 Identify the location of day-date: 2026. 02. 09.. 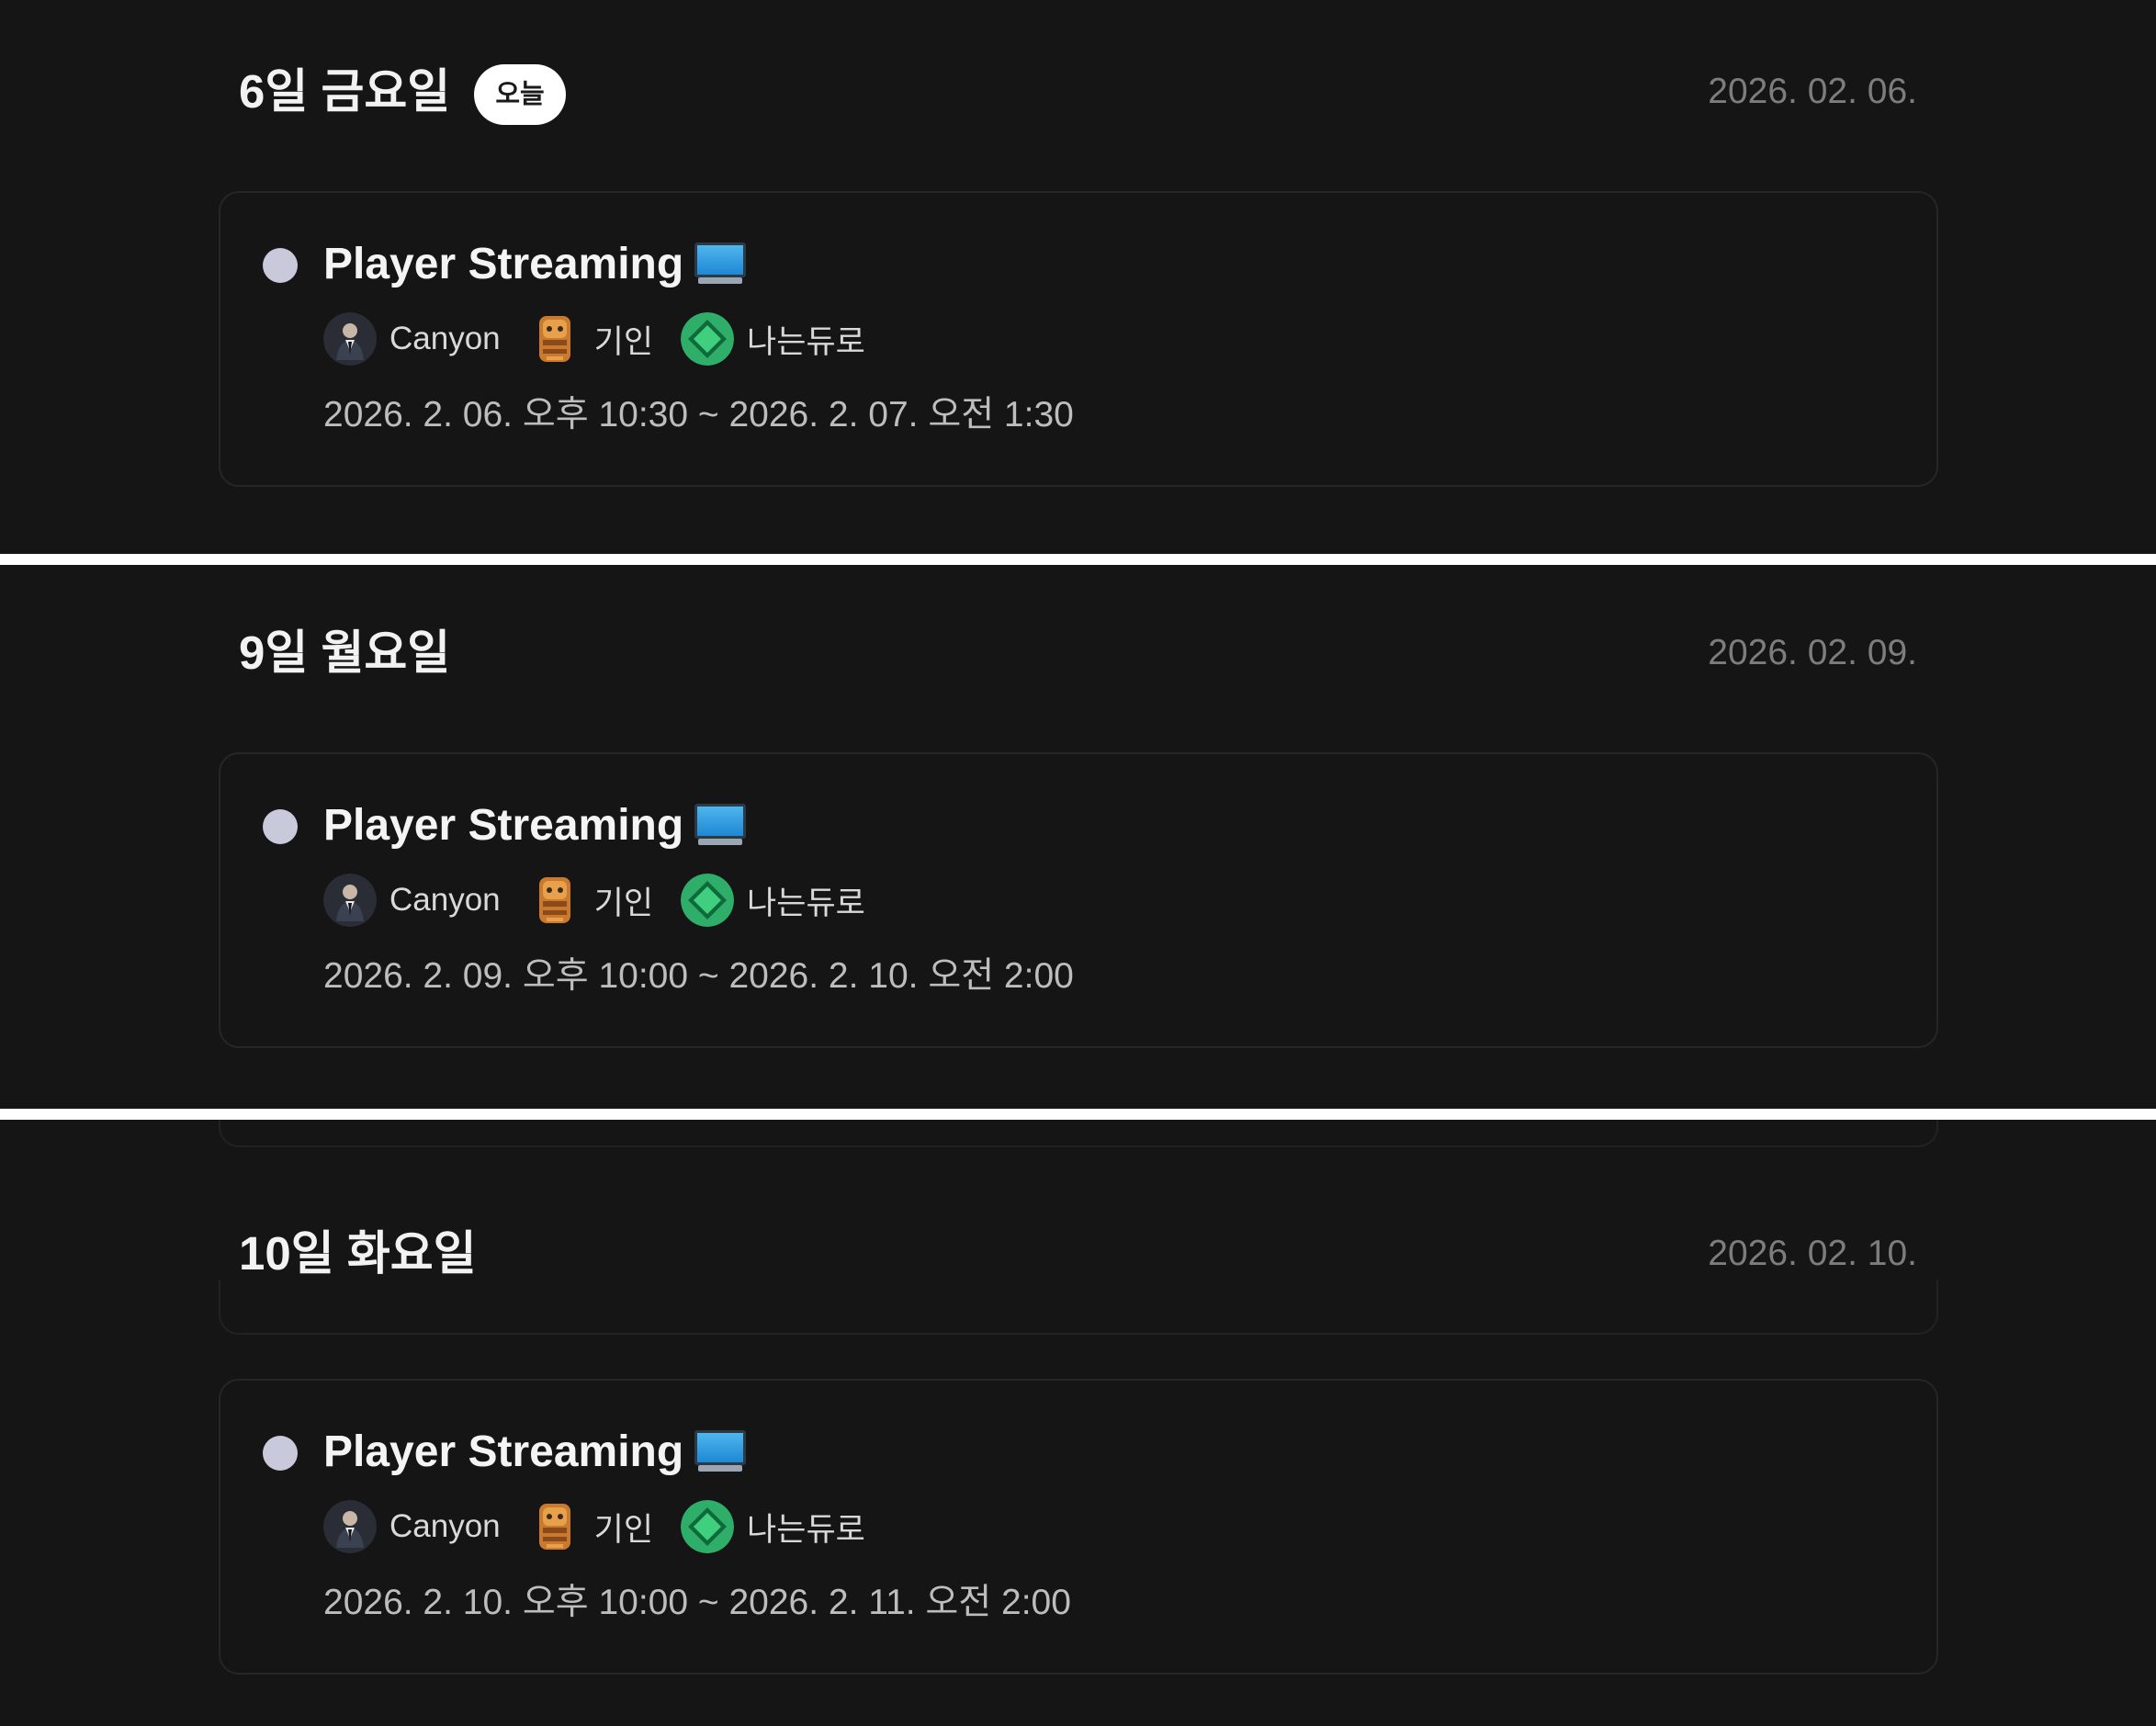
(1812, 652).